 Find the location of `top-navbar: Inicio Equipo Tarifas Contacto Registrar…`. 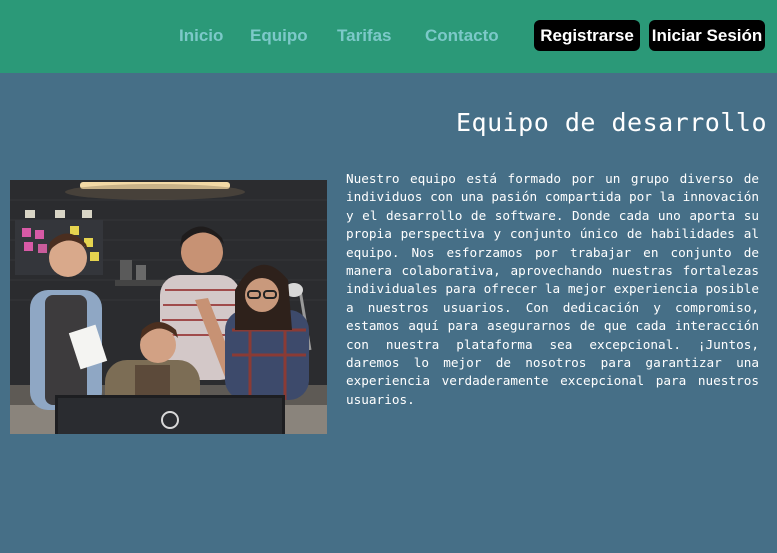

top-navbar: Inicio Equipo Tarifas Contacto Registrar… is located at coordinates (388, 36).